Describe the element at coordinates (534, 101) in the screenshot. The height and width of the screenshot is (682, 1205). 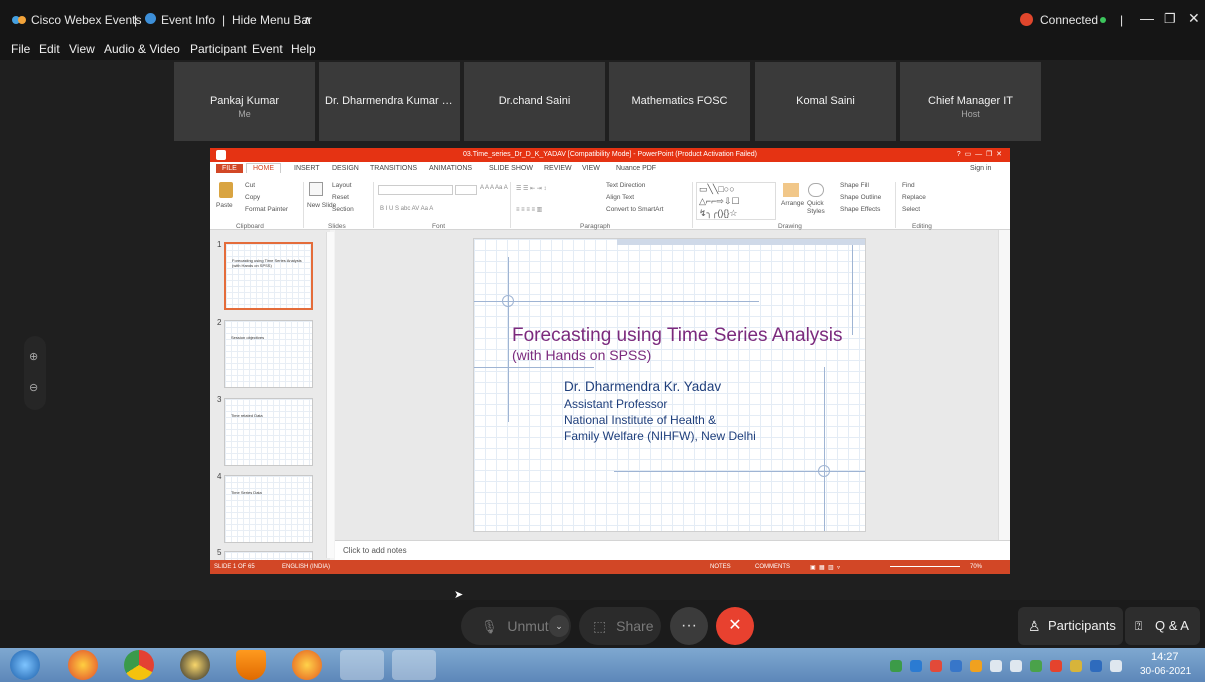
I see `participant-tile: Dr.chand Saini` at that location.